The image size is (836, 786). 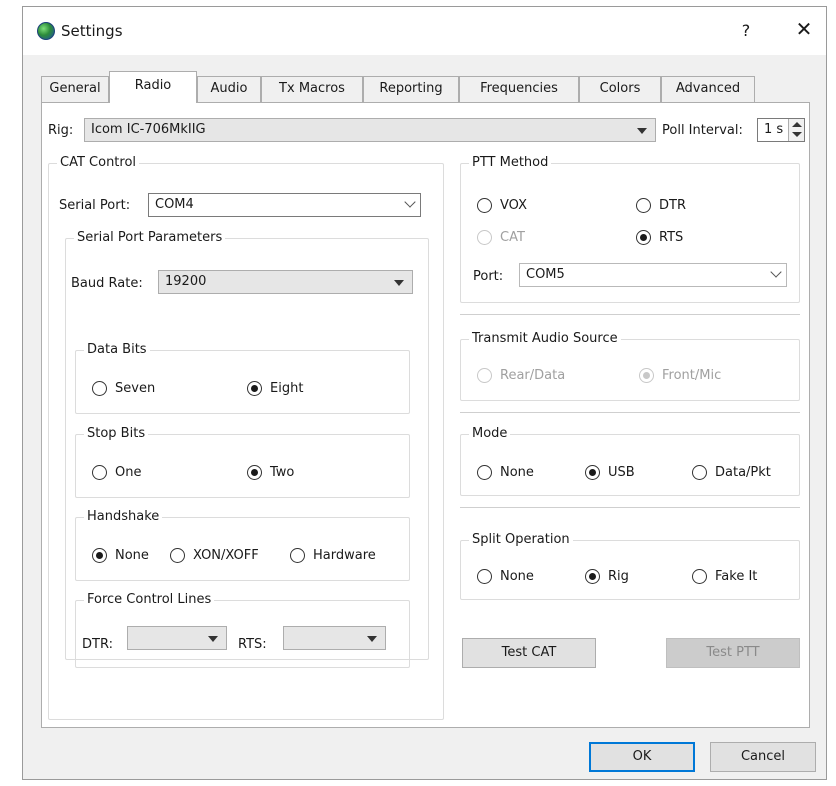 What do you see at coordinates (229, 89) in the screenshot?
I see `tab-audio: Audio` at bounding box center [229, 89].